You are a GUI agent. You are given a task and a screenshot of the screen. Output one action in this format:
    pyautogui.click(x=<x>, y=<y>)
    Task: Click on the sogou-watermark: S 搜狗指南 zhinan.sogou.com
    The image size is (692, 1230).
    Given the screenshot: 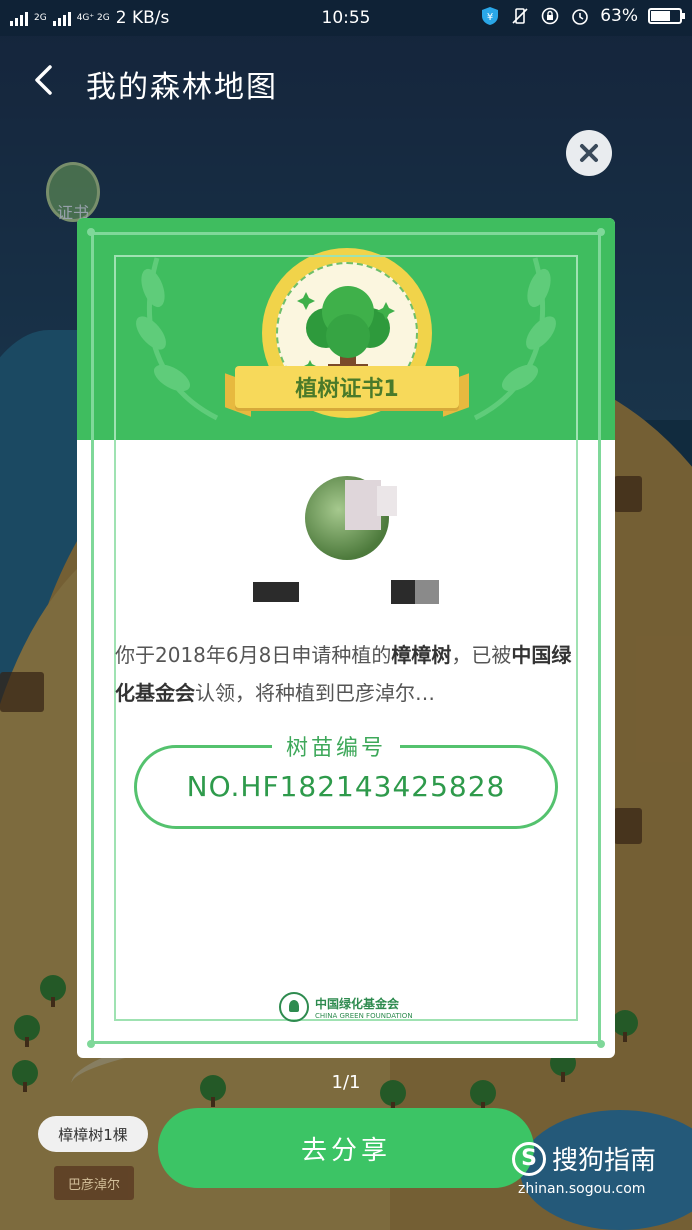 What is the action you would take?
    pyautogui.click(x=584, y=1168)
    